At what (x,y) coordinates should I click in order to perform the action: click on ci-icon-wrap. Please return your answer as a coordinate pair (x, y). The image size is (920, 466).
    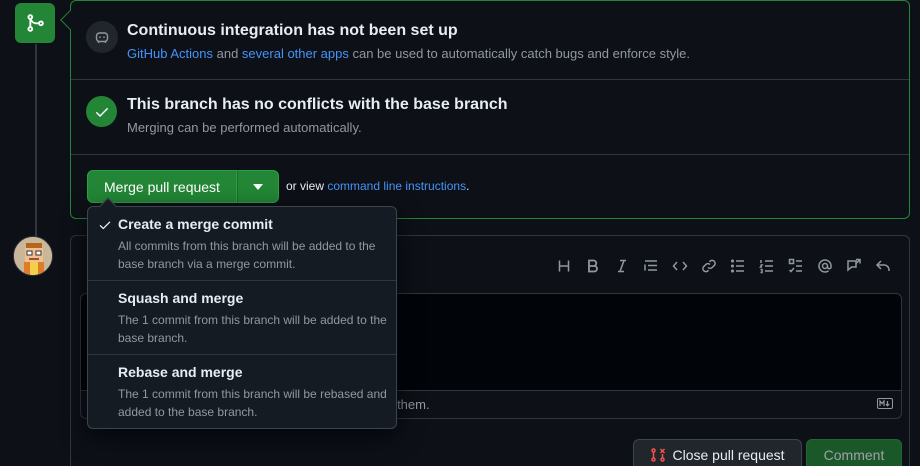
    Looking at the image, I should click on (102, 37).